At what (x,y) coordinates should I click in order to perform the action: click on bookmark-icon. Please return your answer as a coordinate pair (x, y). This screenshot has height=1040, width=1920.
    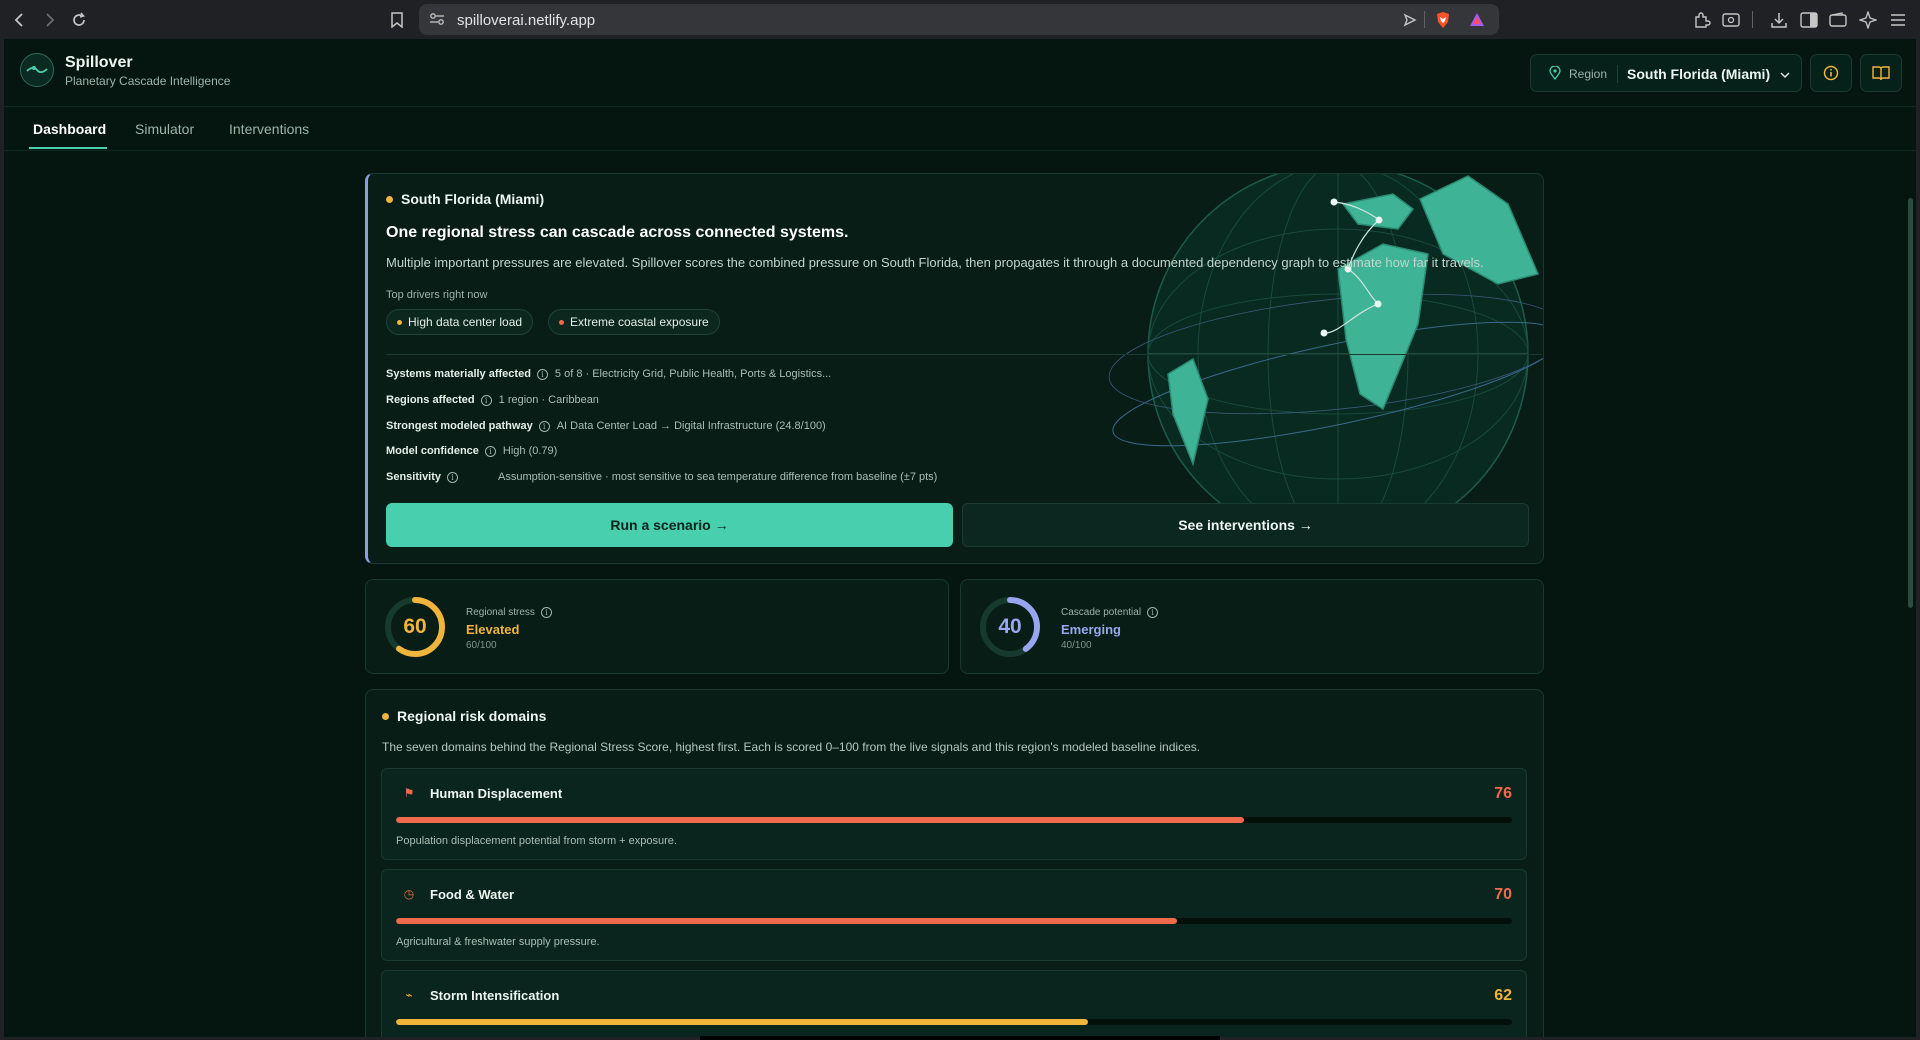
    Looking at the image, I should click on (397, 20).